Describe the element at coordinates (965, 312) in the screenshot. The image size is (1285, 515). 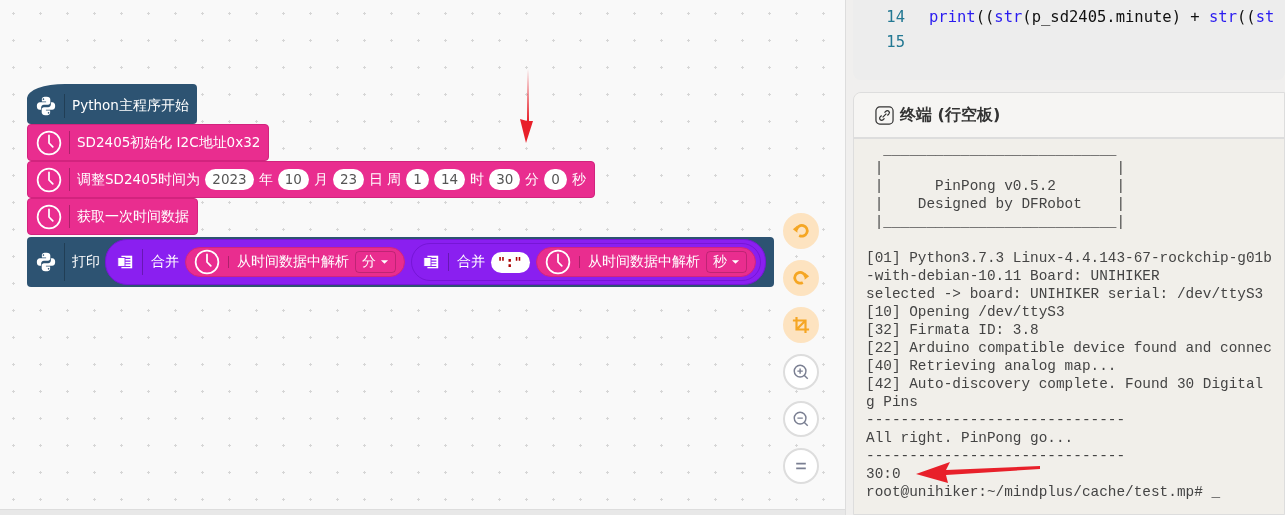
I see `terminal-line: [10] Opening /dev/ttyS3` at that location.